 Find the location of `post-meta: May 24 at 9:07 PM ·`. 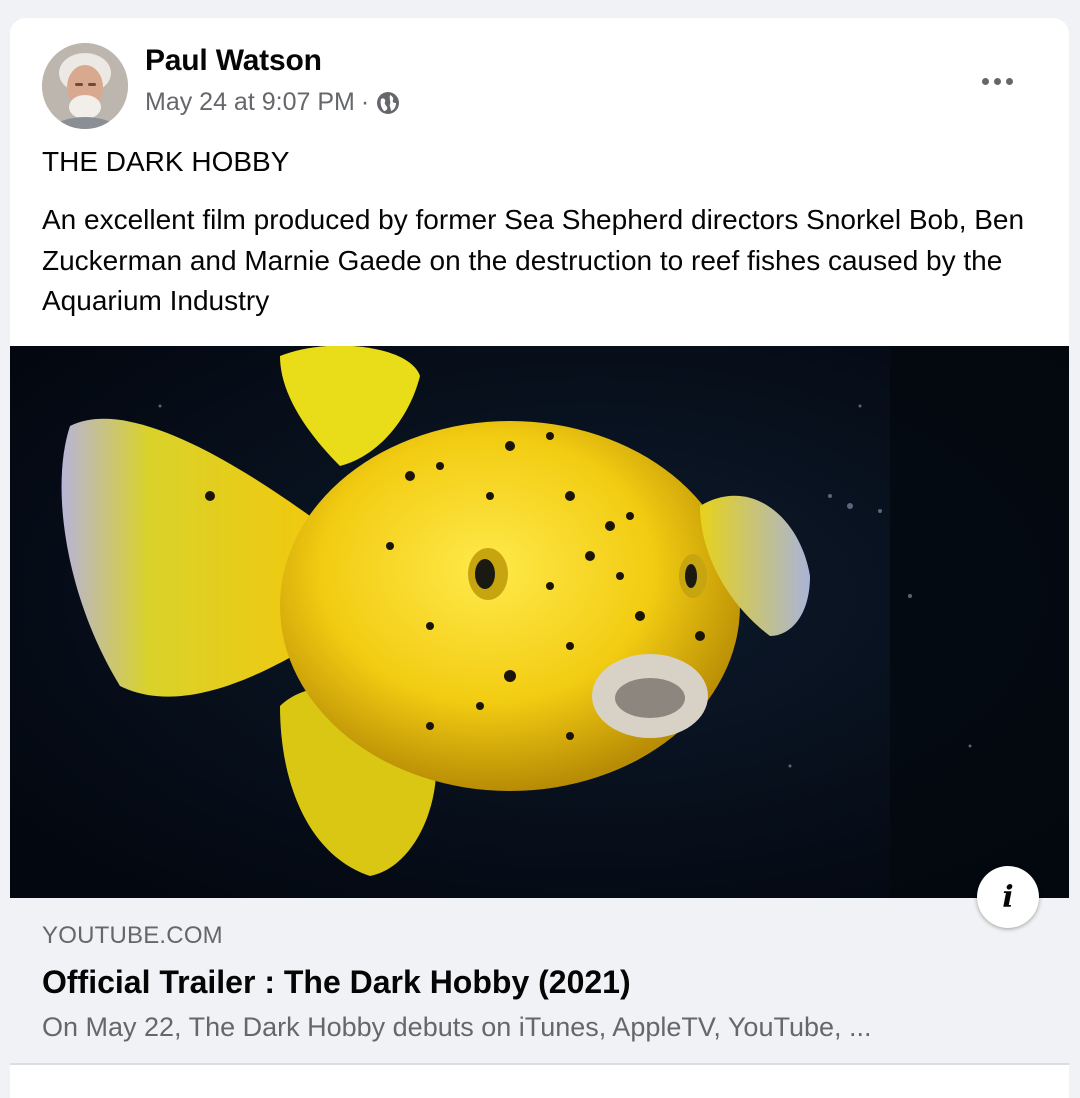

post-meta: May 24 at 9:07 PM · is located at coordinates (273, 102).